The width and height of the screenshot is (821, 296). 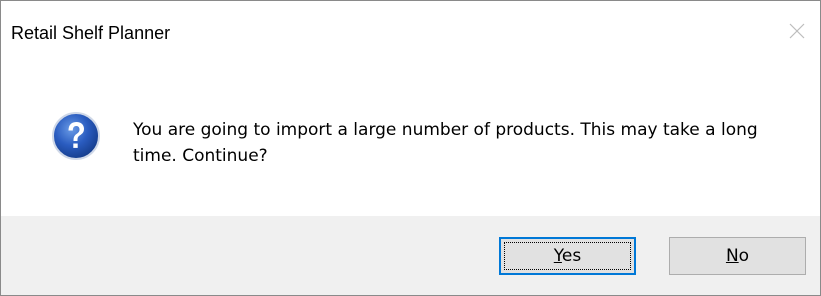 What do you see at coordinates (76, 136) in the screenshot?
I see `question-icon` at bounding box center [76, 136].